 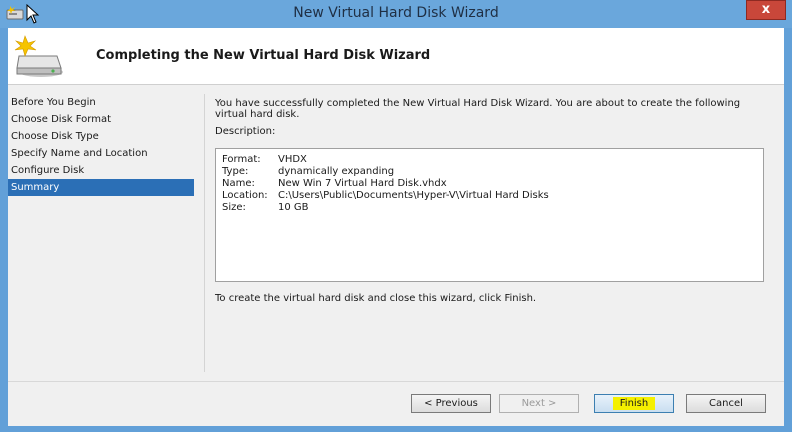 I want to click on finish-button: Finish, so click(x=634, y=403).